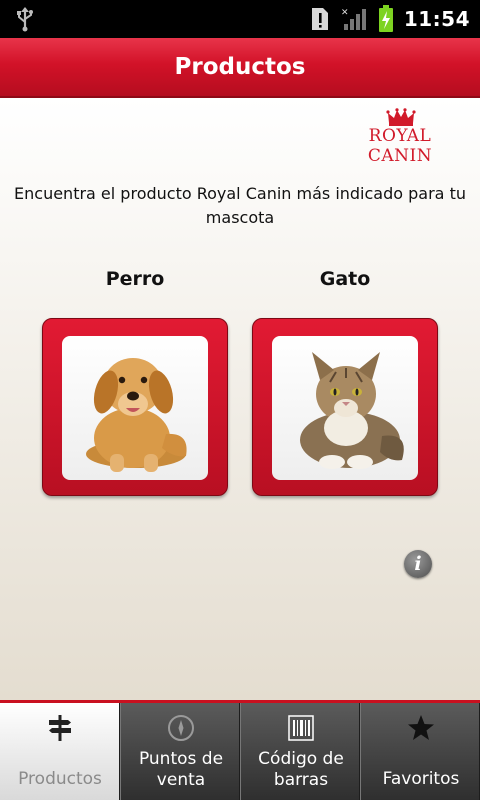 This screenshot has height=800, width=480. I want to click on usb-icon, so click(25, 19).